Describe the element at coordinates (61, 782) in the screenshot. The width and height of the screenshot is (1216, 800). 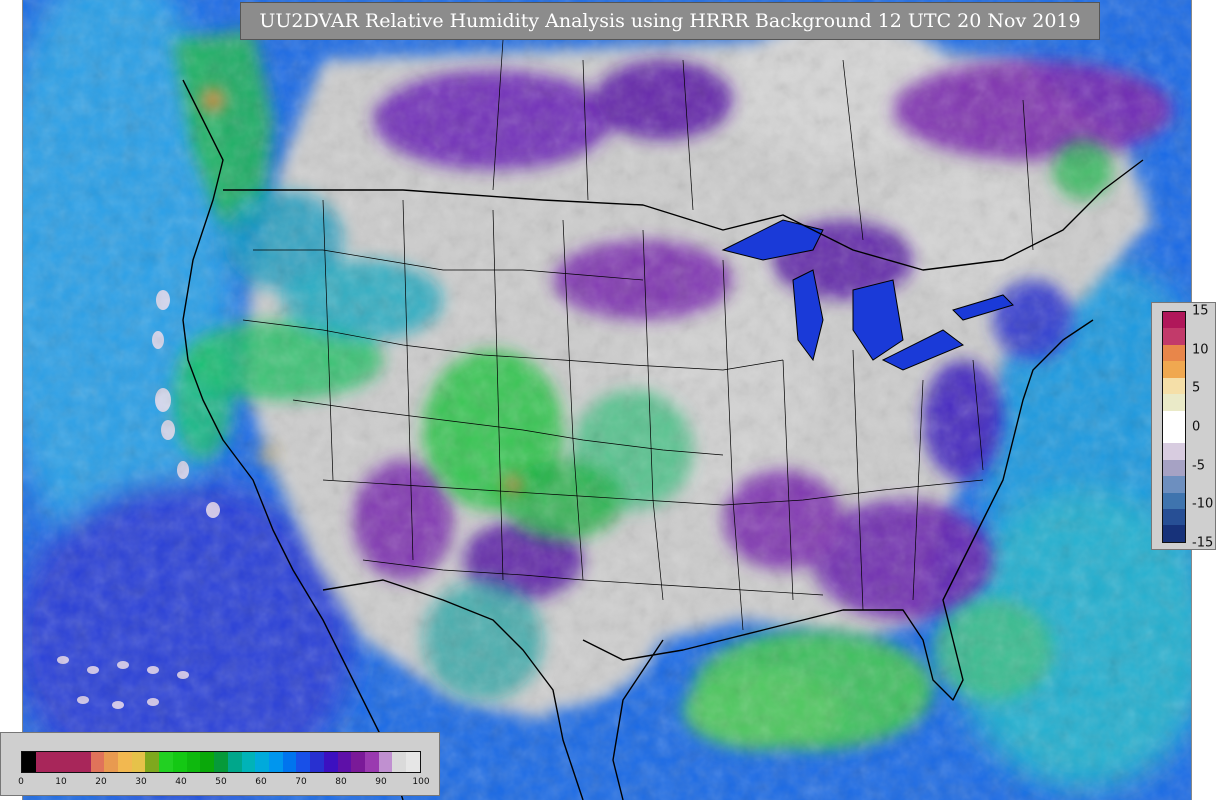
I see `rh-tick-label: 10` at that location.